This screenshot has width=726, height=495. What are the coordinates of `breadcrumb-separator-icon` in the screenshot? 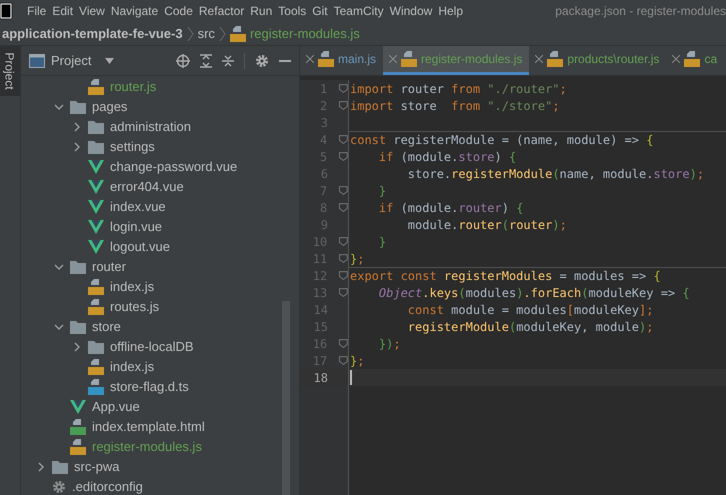 It's located at (190, 34).